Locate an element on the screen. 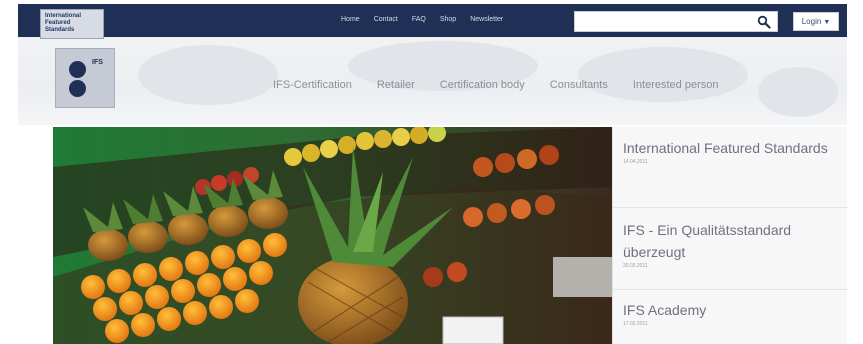 The height and width of the screenshot is (344, 863). caret-down-icon: ▼ is located at coordinates (827, 22).